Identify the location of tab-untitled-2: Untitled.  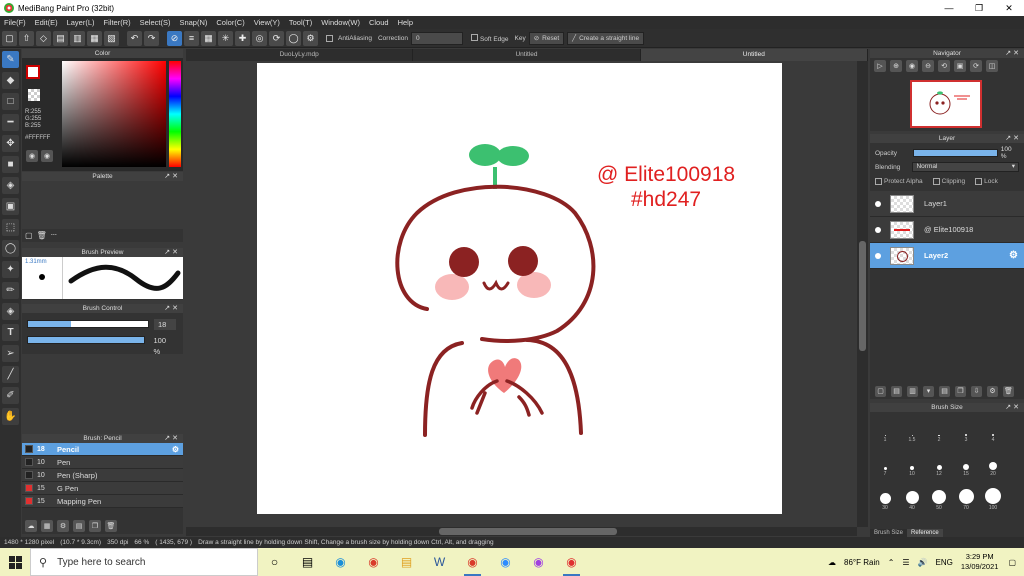
(754, 55).